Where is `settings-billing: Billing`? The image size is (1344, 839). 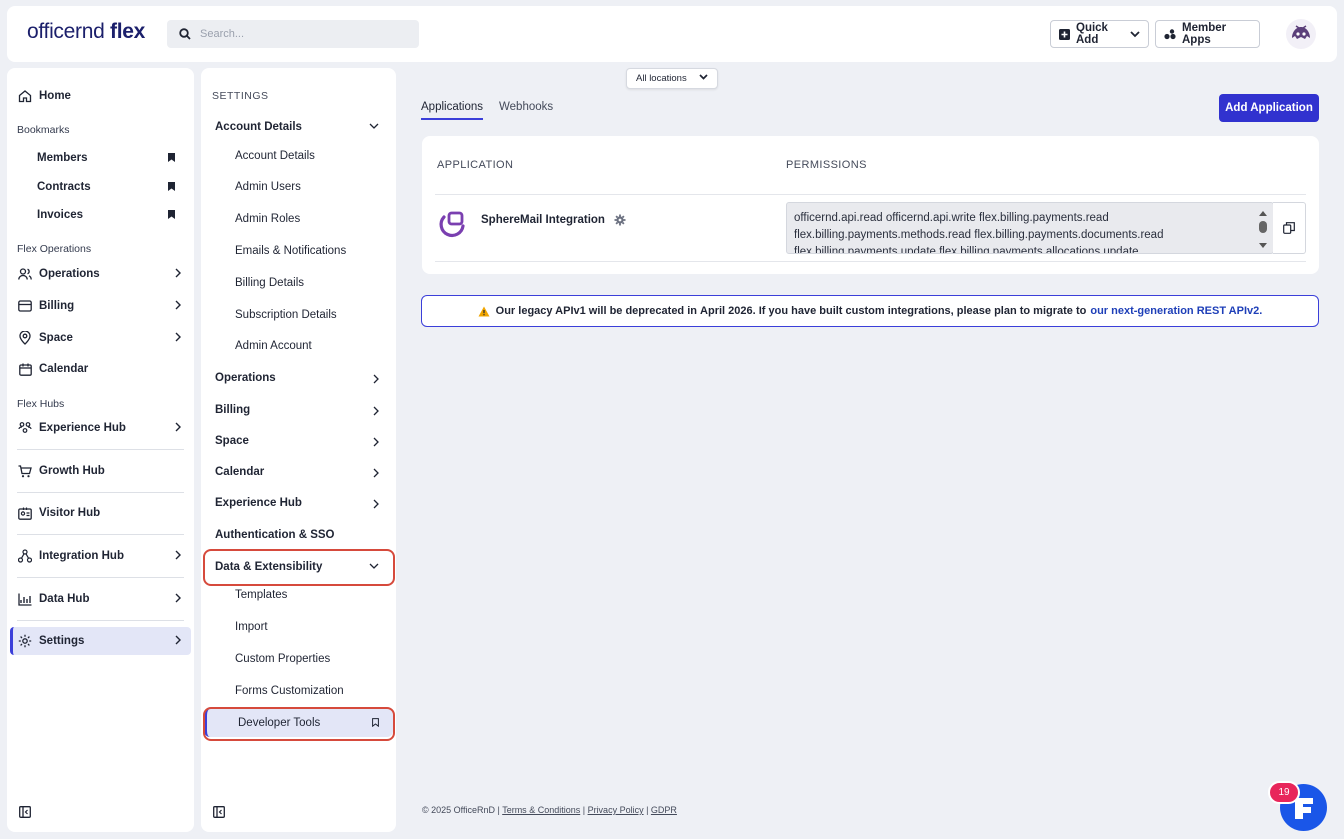
settings-billing: Billing is located at coordinates (301, 410).